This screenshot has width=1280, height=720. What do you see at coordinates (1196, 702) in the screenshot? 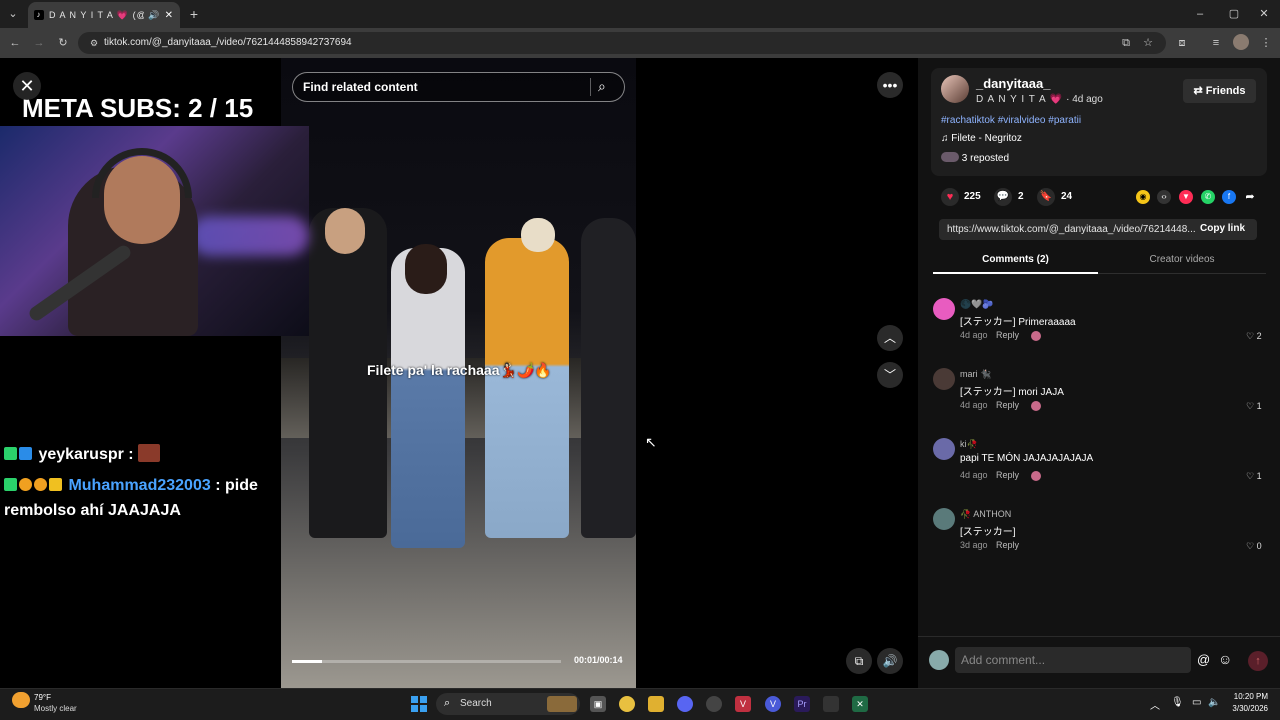
I see `network-icon: ▭` at bounding box center [1196, 702].